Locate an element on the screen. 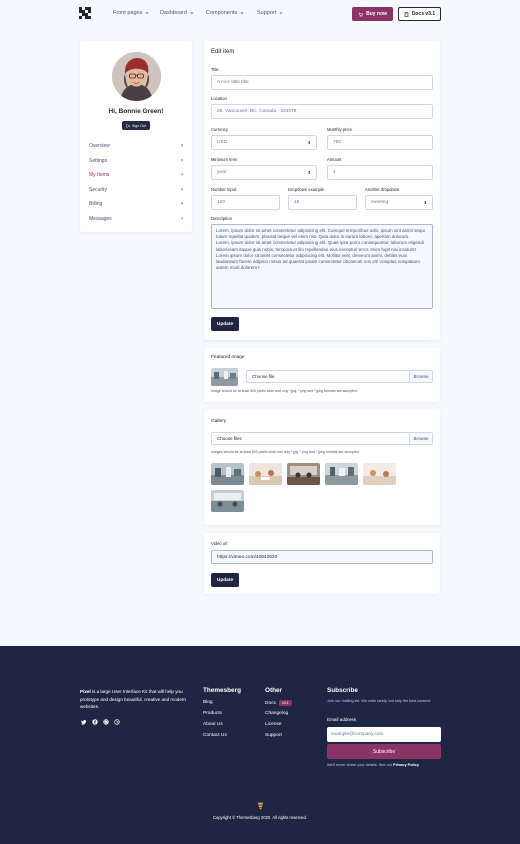  brand-logo is located at coordinates (85, 13).